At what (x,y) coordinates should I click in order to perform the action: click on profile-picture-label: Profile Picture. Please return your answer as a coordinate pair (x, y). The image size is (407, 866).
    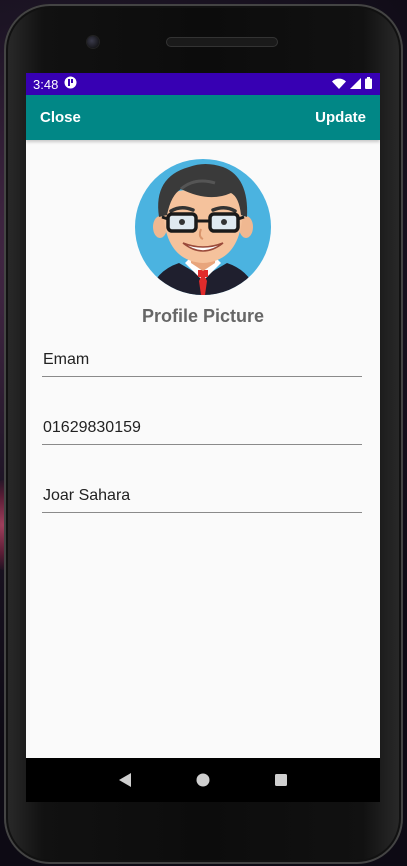
    Looking at the image, I should click on (203, 316).